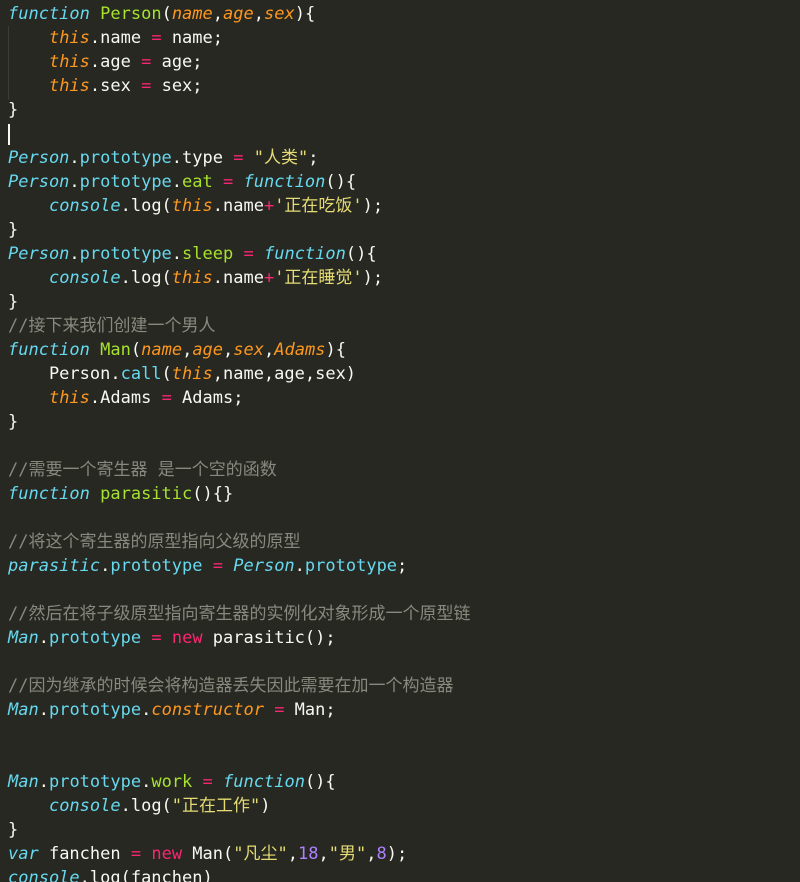 This screenshot has height=882, width=800. I want to click on code-token: constructor, so click(207, 710).